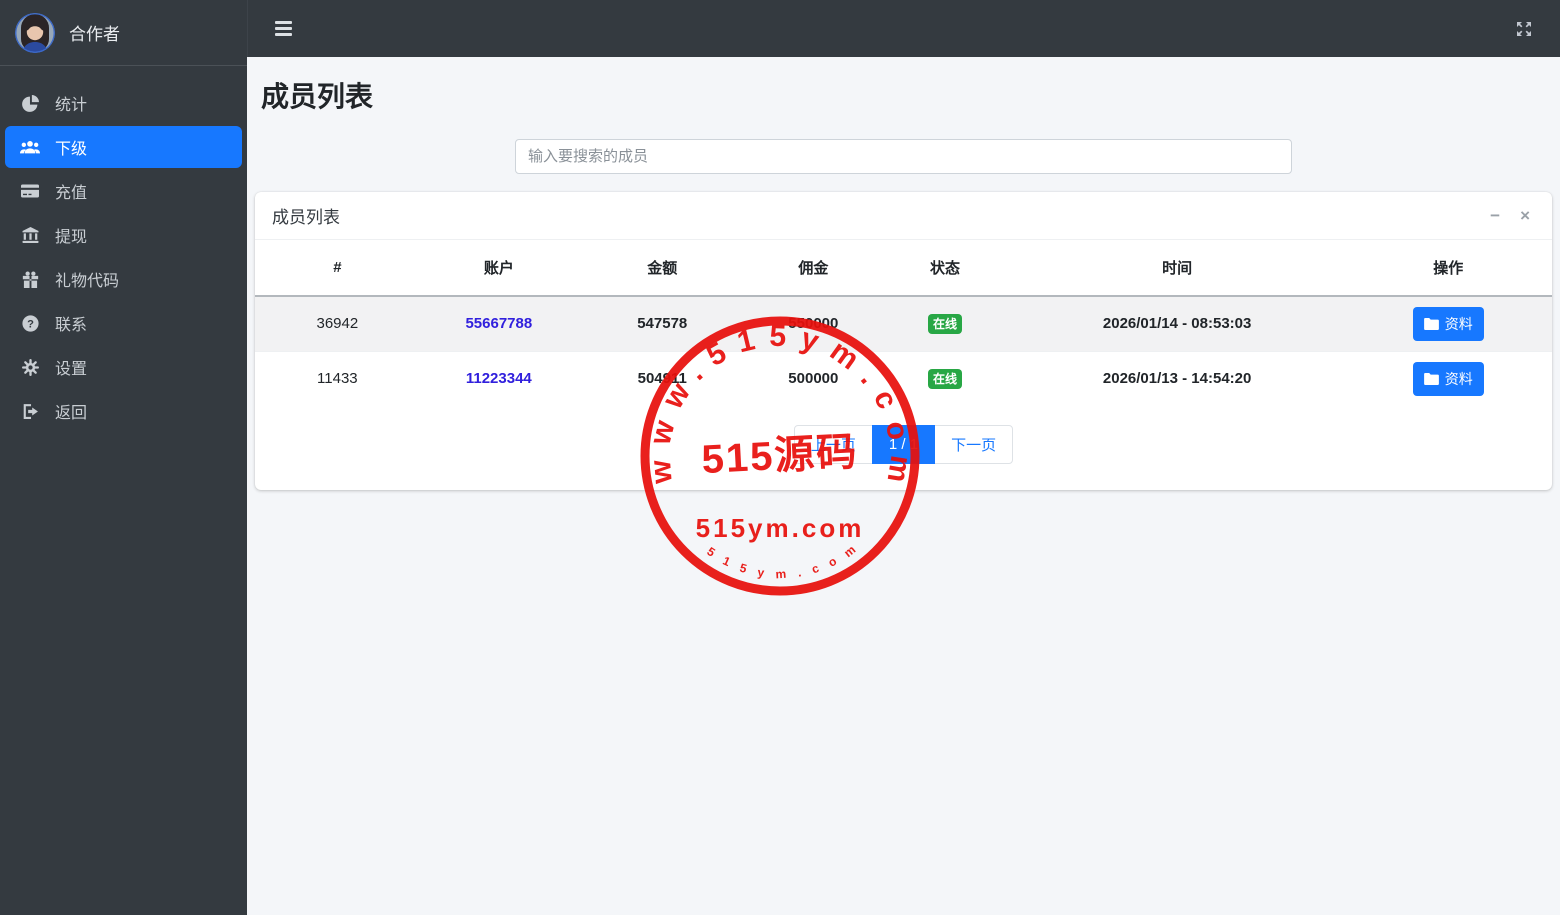  Describe the element at coordinates (337, 268) in the screenshot. I see `column-header: #` at that location.